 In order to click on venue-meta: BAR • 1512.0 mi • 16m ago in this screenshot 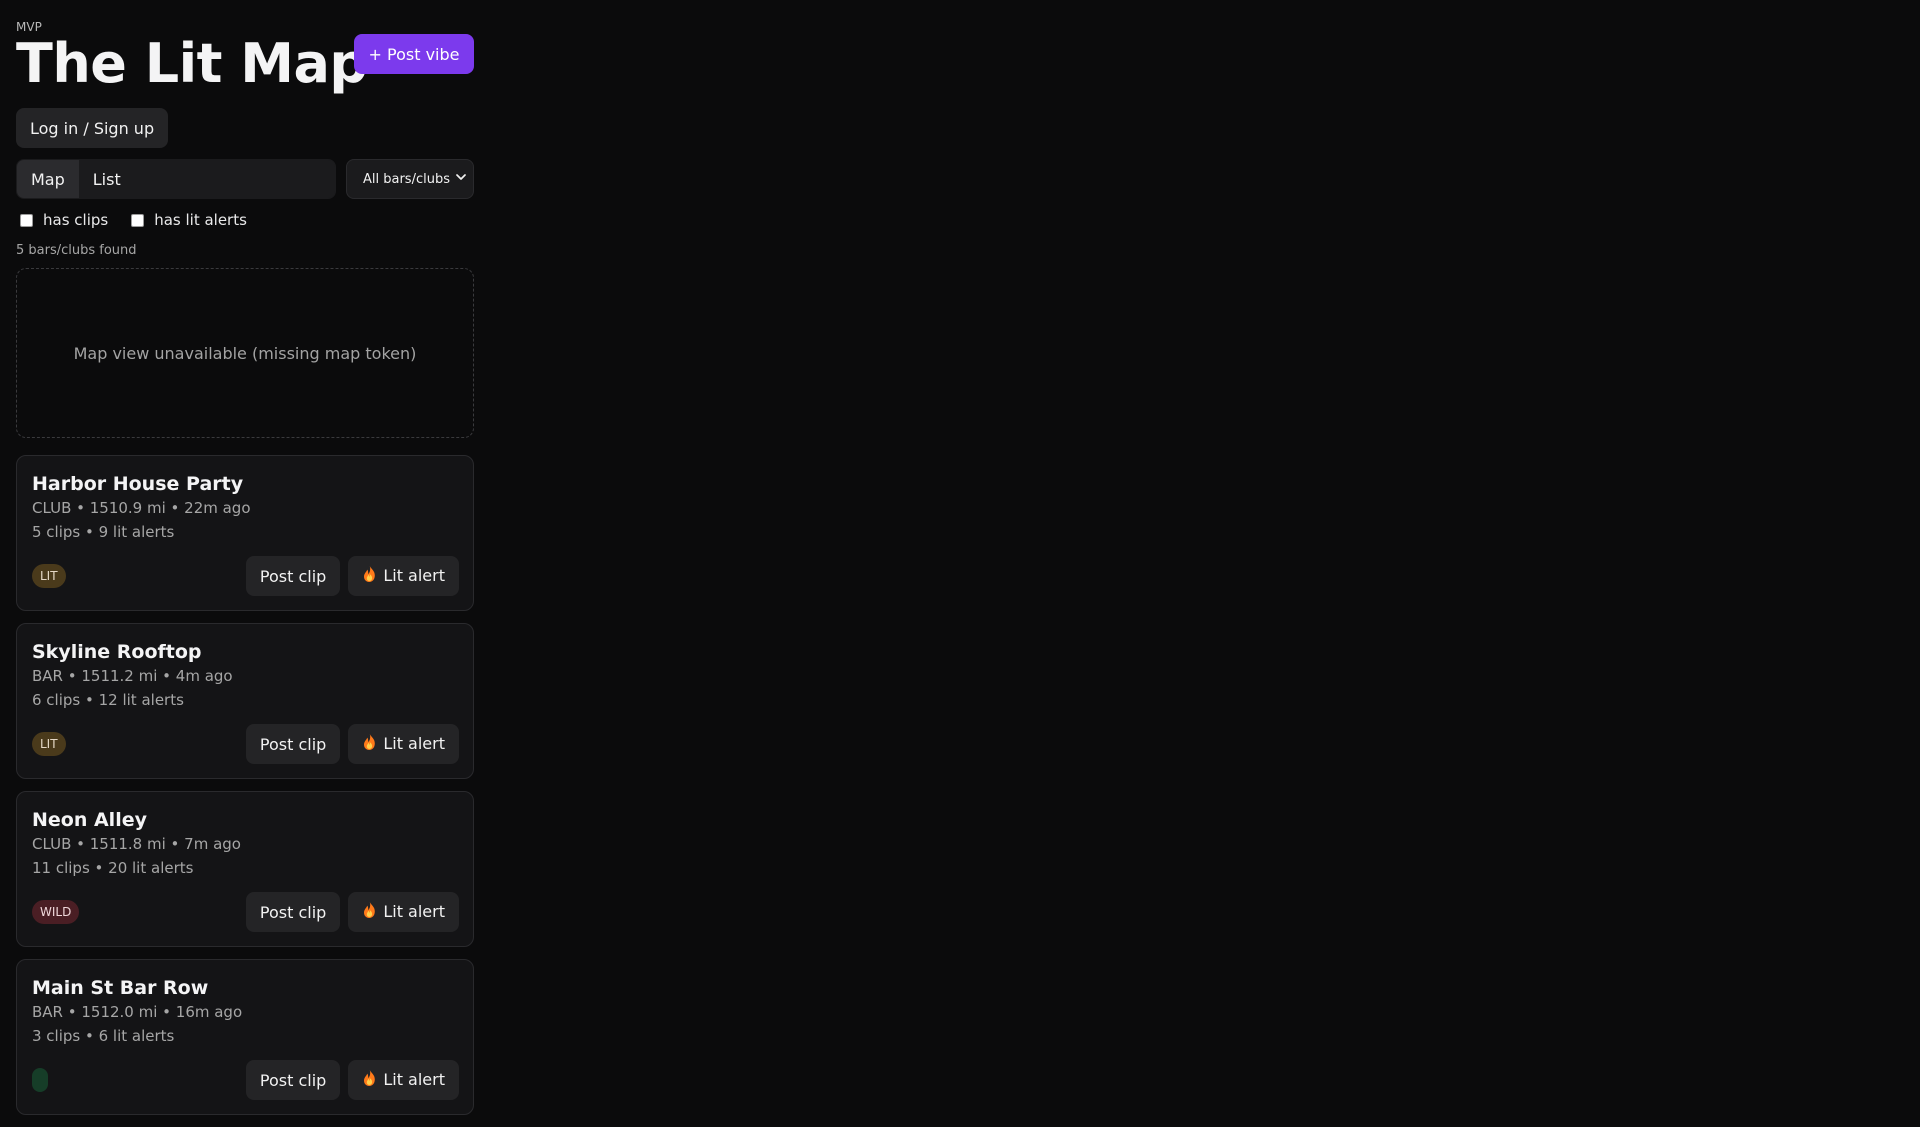, I will do `click(137, 1012)`.